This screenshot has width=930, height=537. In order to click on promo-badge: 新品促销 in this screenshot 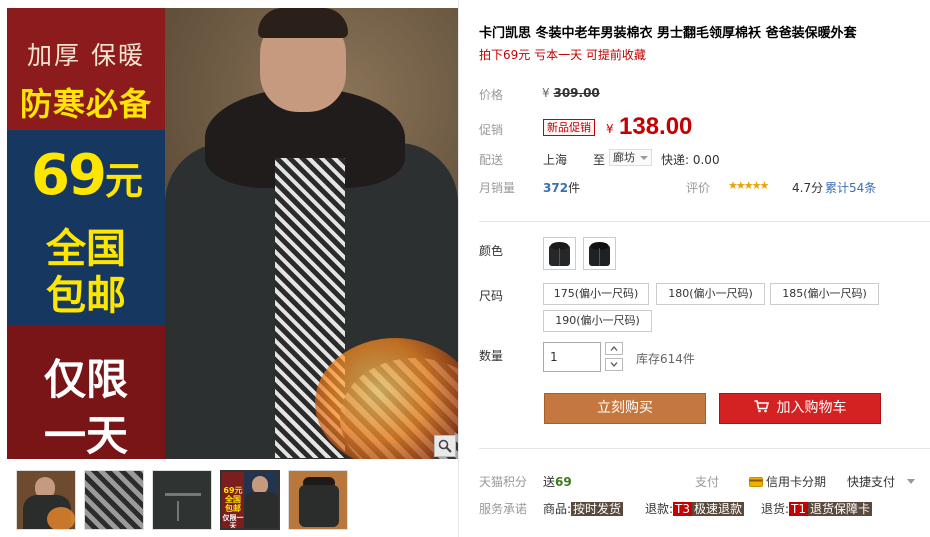, I will do `click(569, 127)`.